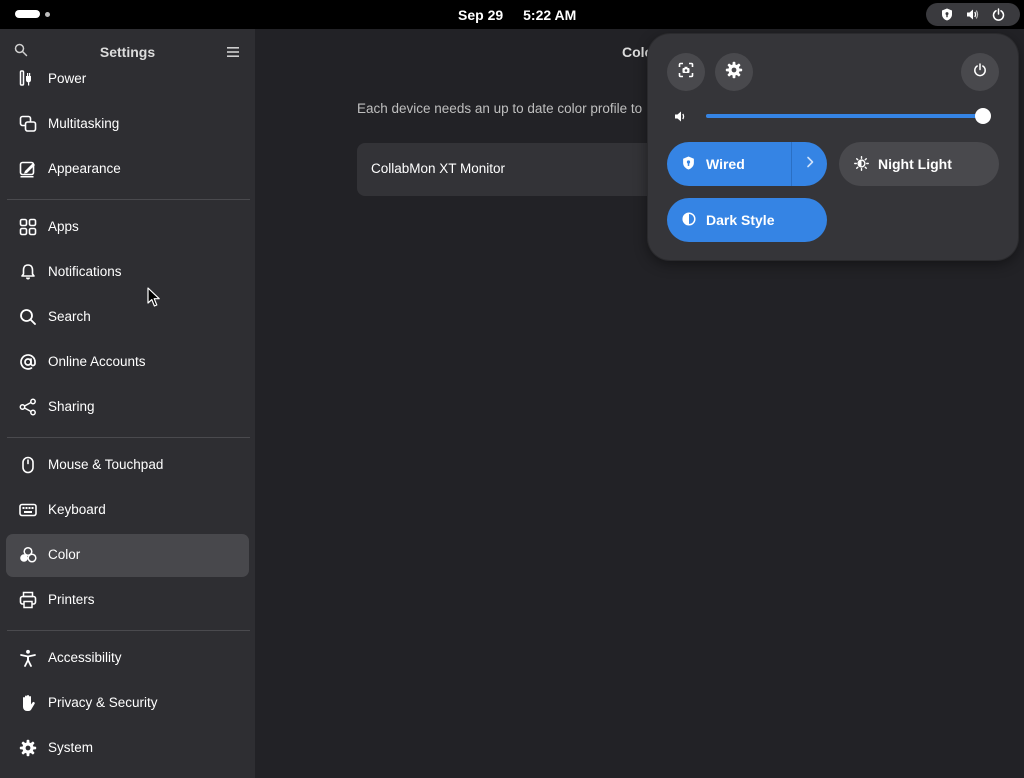 The image size is (1024, 778). What do you see at coordinates (28, 555) in the screenshot?
I see `color-icon` at bounding box center [28, 555].